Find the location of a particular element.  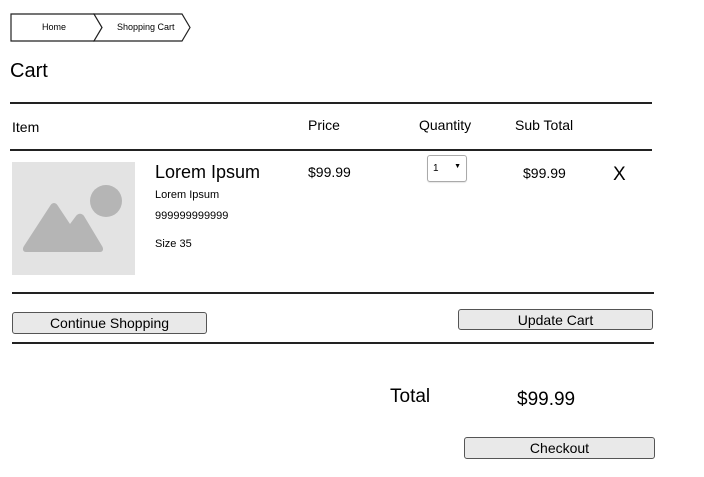

quantity-select: 1 ▼ is located at coordinates (447, 168).